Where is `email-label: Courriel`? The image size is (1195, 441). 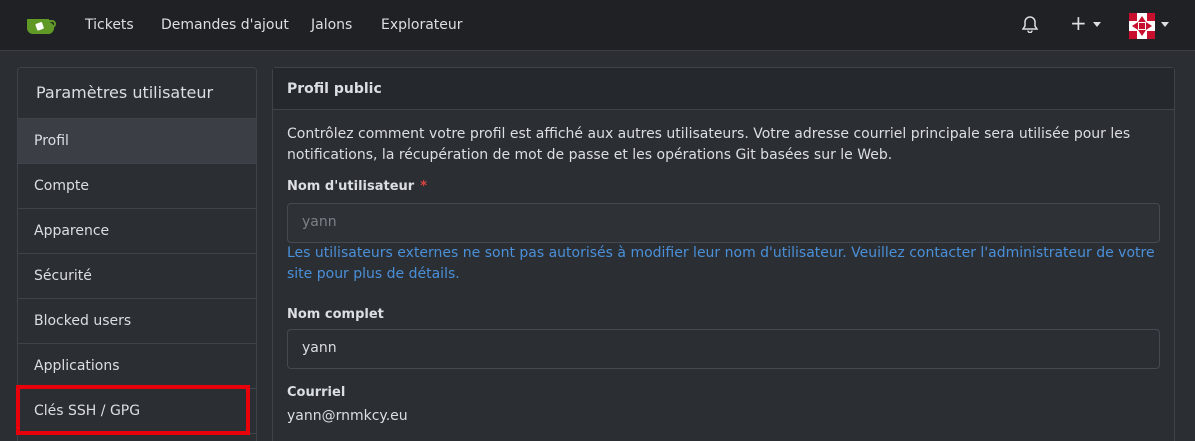 email-label: Courriel is located at coordinates (316, 392).